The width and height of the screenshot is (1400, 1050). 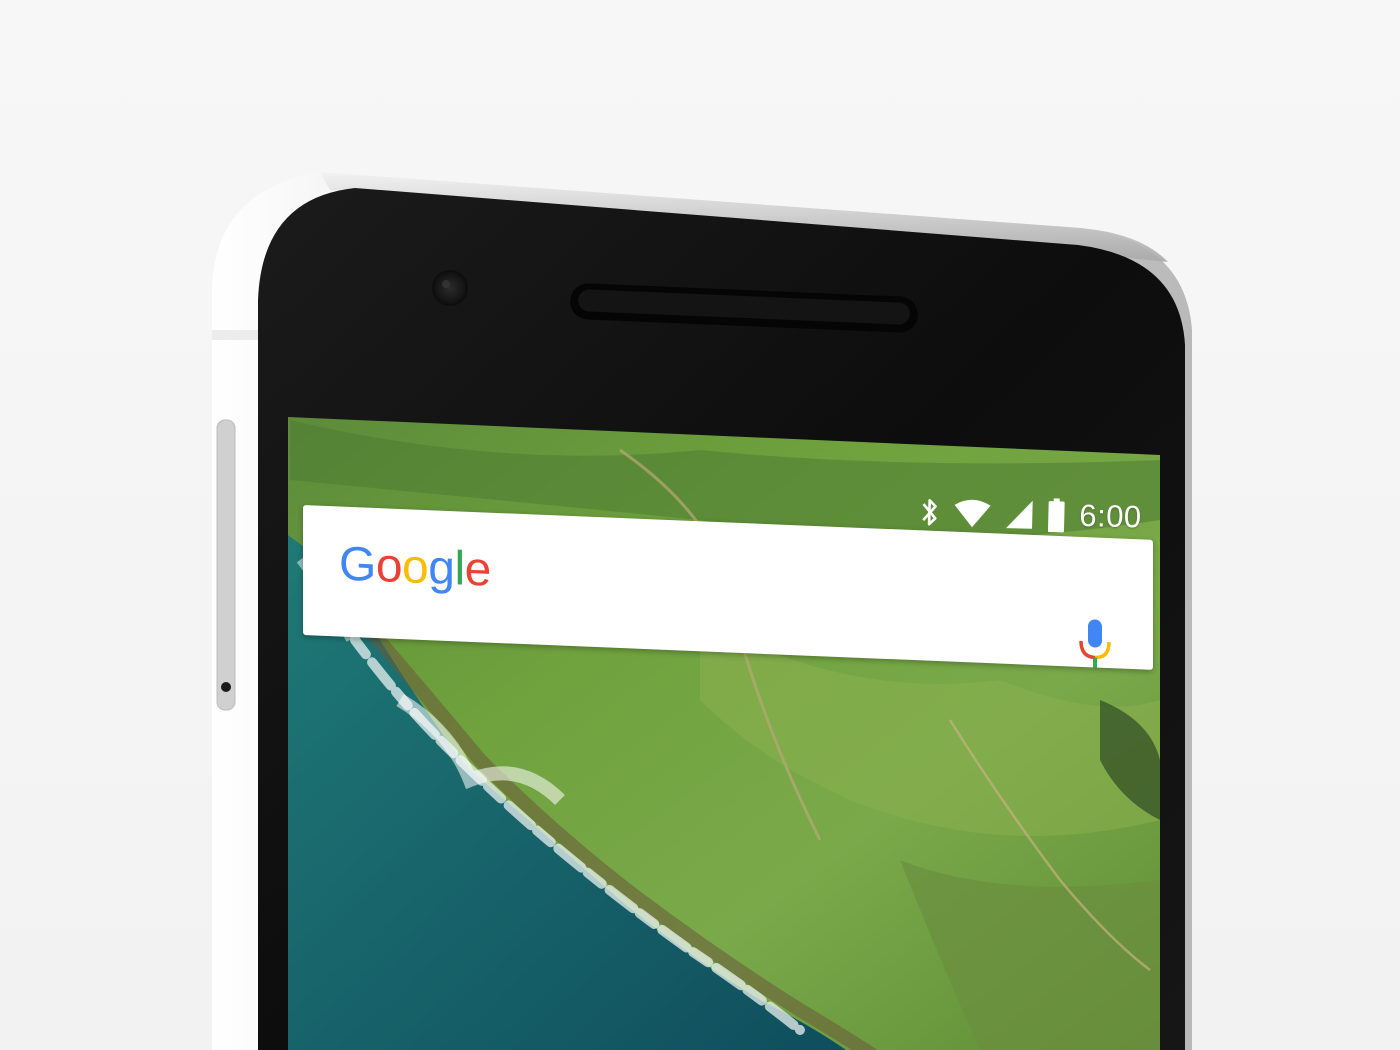 What do you see at coordinates (1110, 516) in the screenshot?
I see `status-time: 6:00` at bounding box center [1110, 516].